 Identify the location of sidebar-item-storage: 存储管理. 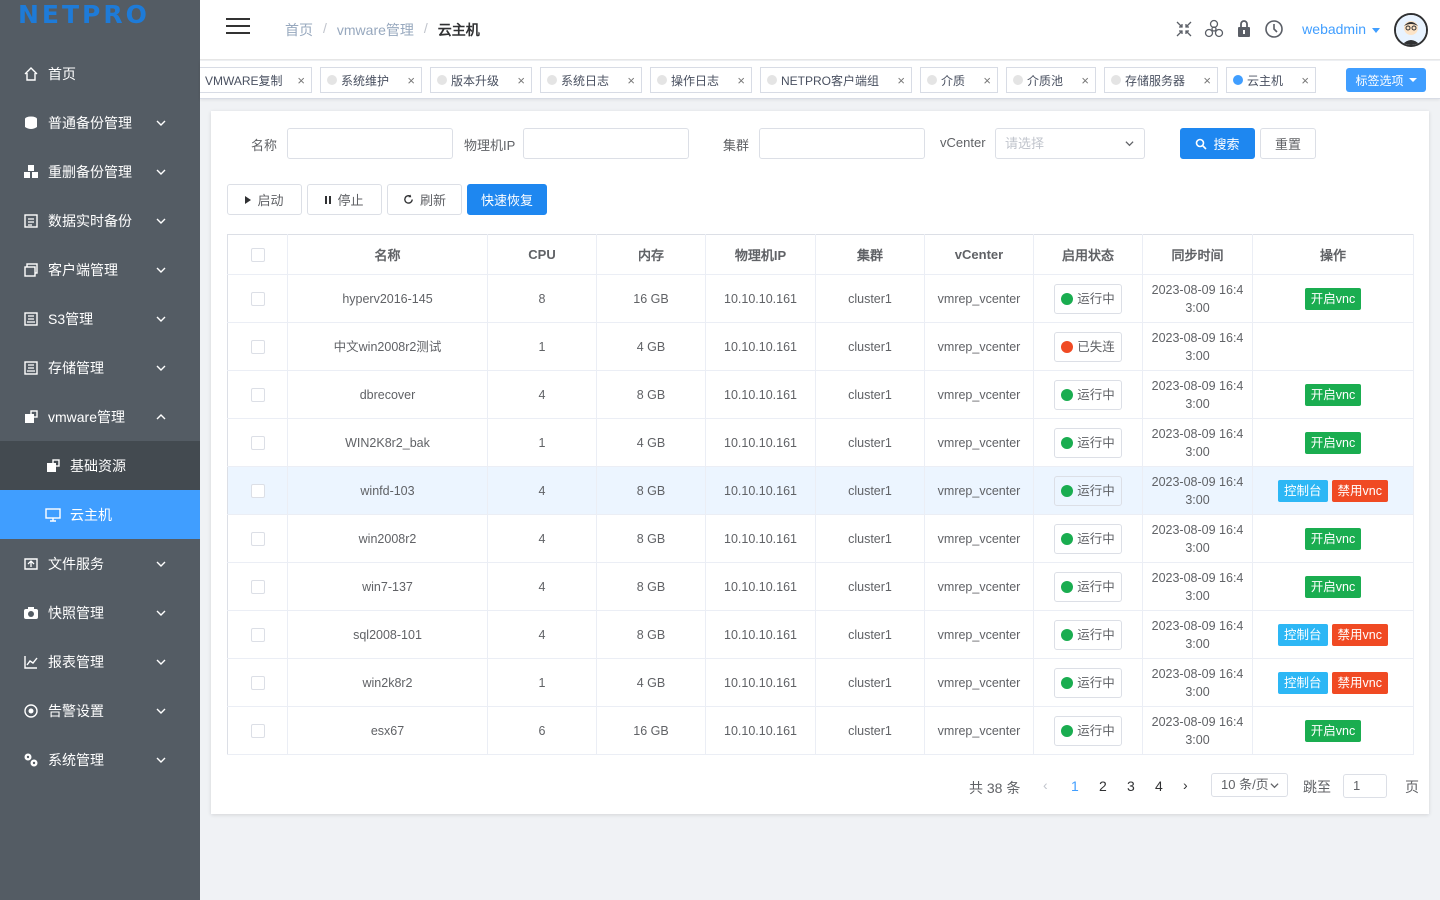
(100, 367).